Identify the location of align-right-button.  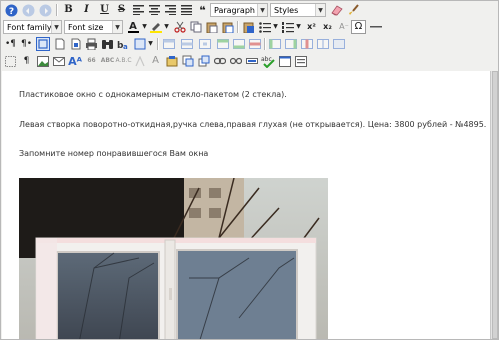
(170, 10).